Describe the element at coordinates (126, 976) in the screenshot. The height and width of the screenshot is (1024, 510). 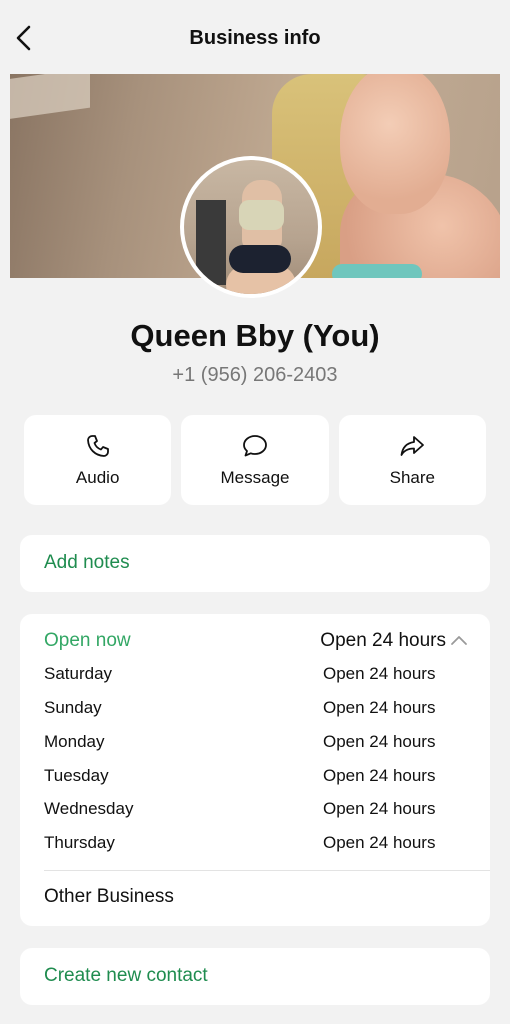
I see `create-contact-link: Create new contact` at that location.